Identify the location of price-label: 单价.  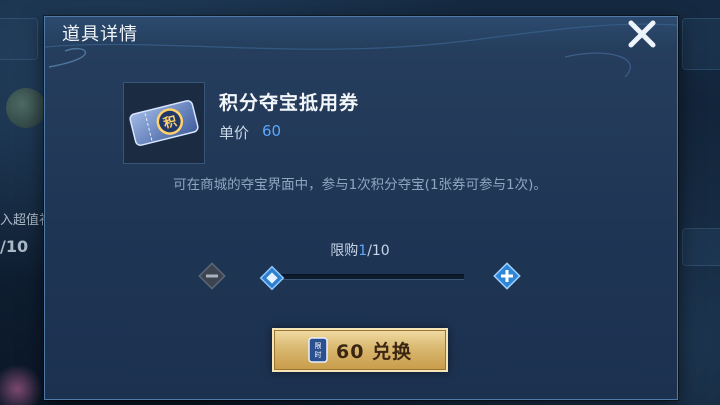
(234, 133).